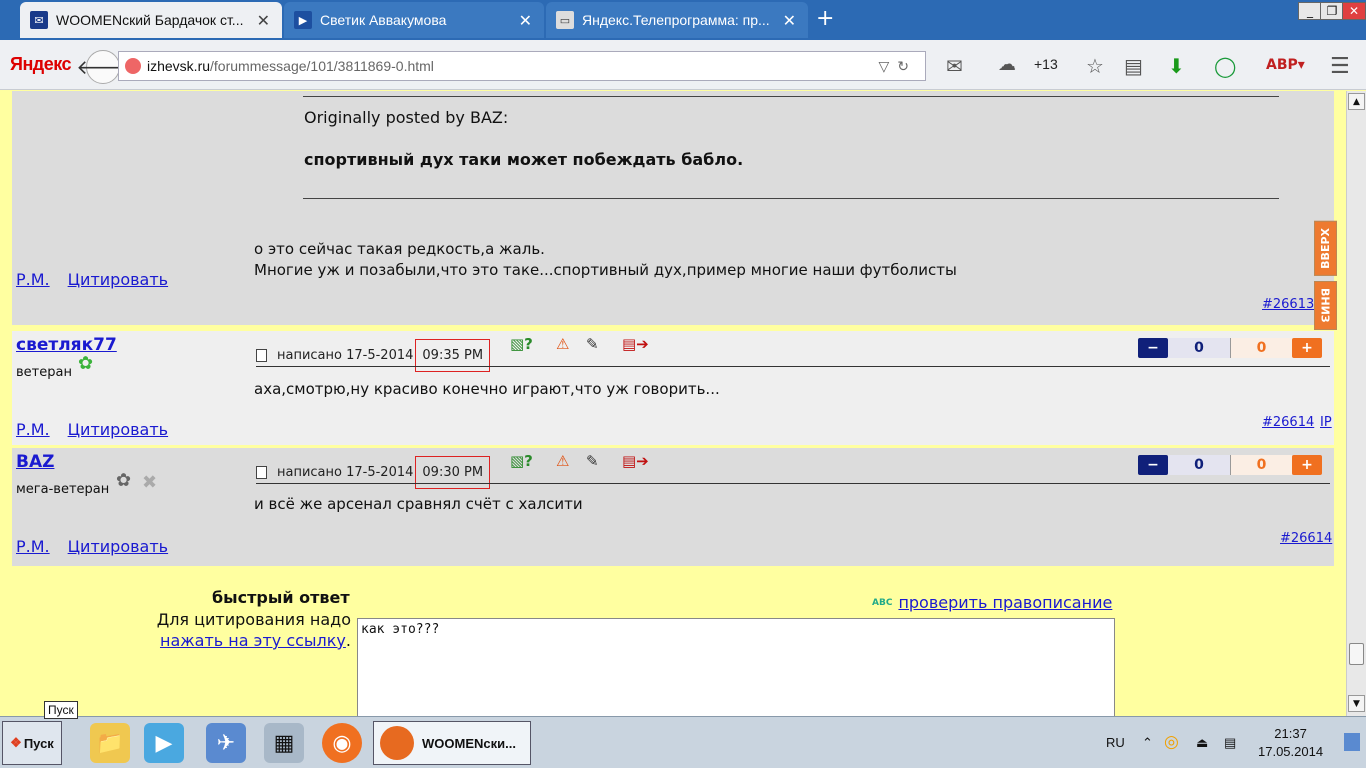  I want to click on scroll-down-button: ВНИЗ, so click(1325, 305).